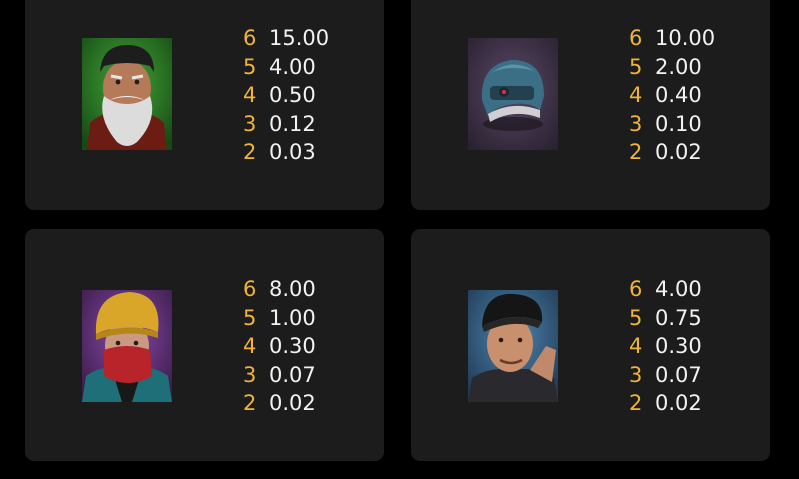 The height and width of the screenshot is (479, 799). Describe the element at coordinates (292, 152) in the screenshot. I see `payout-value: 0.03` at that location.